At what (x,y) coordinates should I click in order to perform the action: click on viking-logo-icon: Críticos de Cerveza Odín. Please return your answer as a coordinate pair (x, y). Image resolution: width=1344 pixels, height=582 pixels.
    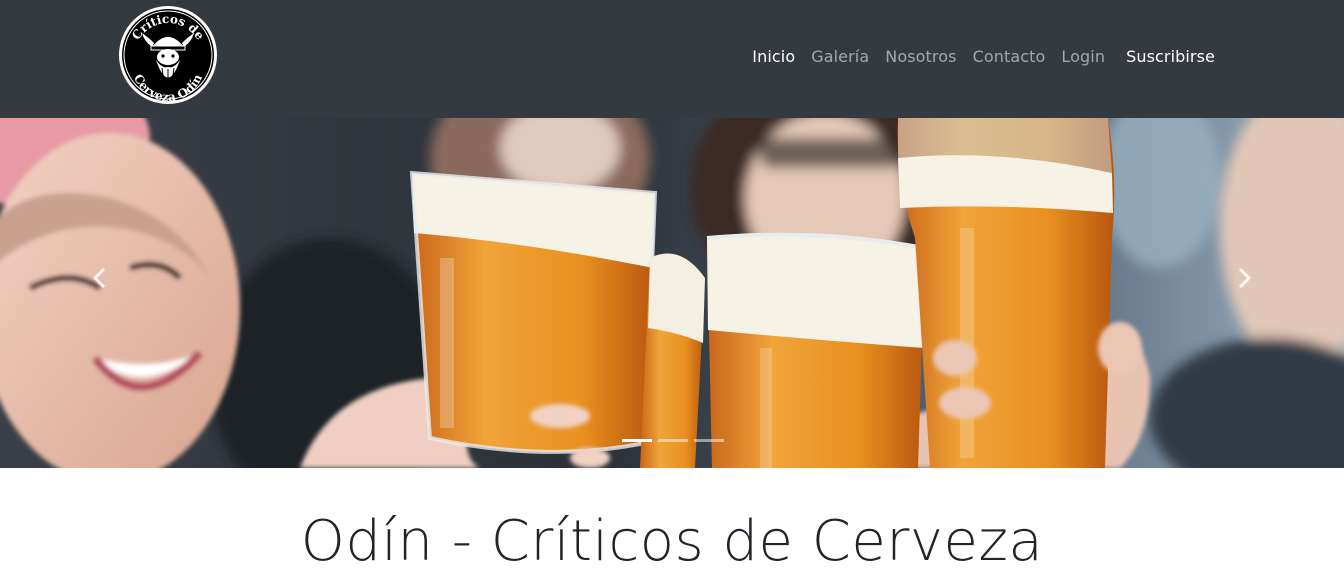
    Looking at the image, I should click on (168, 55).